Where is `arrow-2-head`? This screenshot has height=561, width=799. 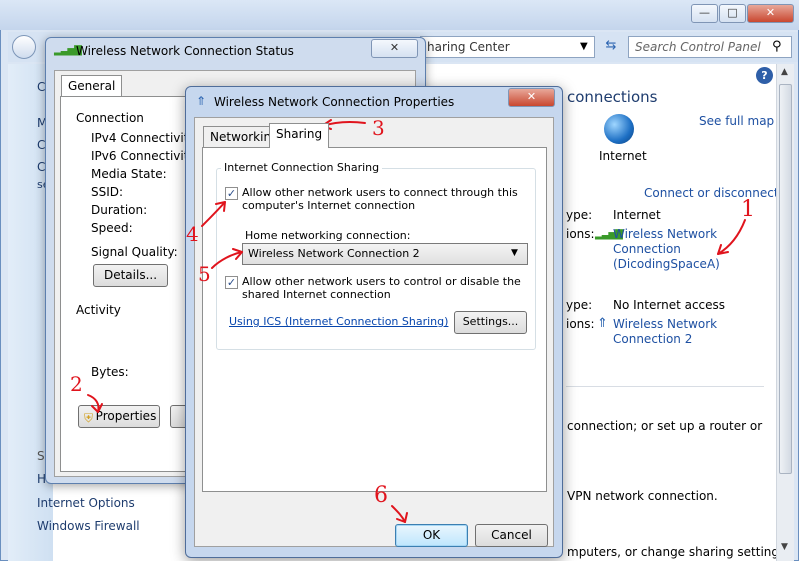
arrow-2-head is located at coordinates (97, 408).